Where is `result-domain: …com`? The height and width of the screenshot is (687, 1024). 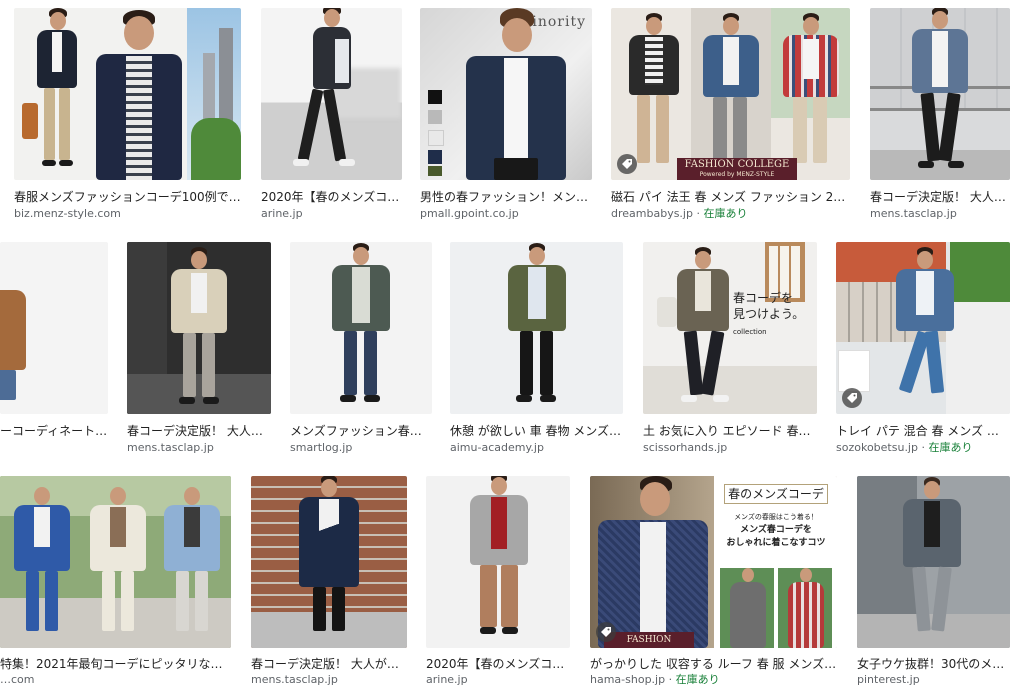 result-domain: …com is located at coordinates (115, 680).